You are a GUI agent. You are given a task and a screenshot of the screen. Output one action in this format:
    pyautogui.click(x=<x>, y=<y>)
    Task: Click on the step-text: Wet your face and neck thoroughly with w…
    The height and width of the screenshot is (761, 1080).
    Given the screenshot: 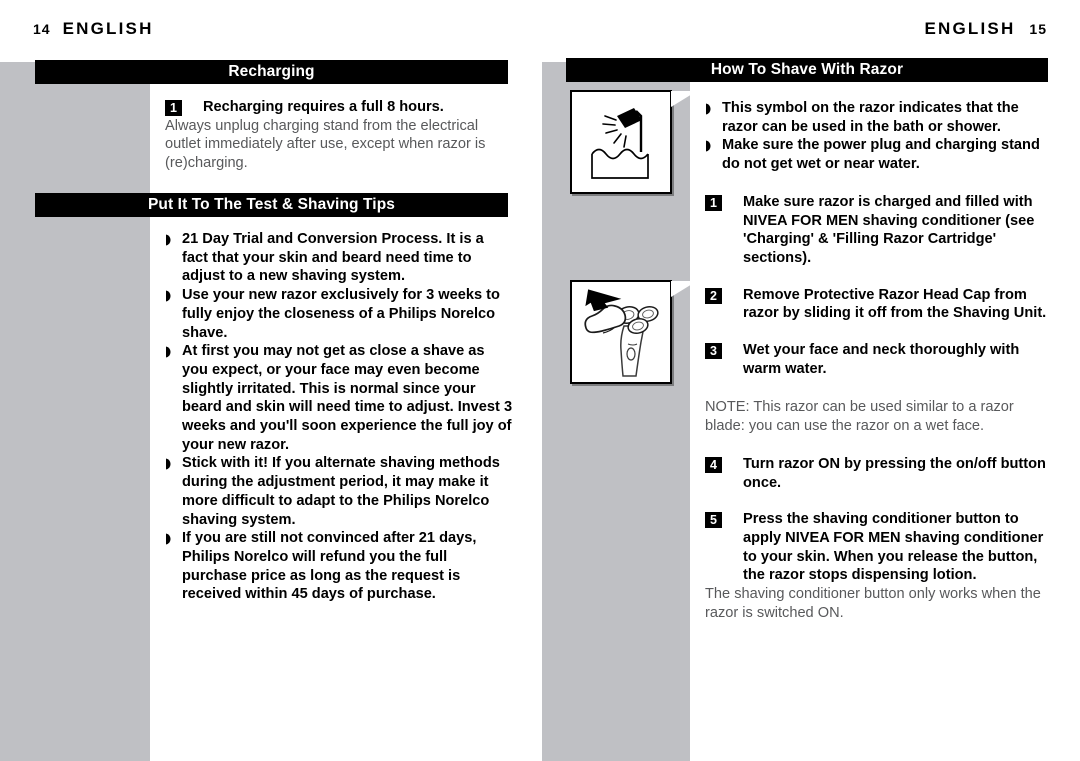 What is the action you would take?
    pyautogui.click(x=881, y=359)
    